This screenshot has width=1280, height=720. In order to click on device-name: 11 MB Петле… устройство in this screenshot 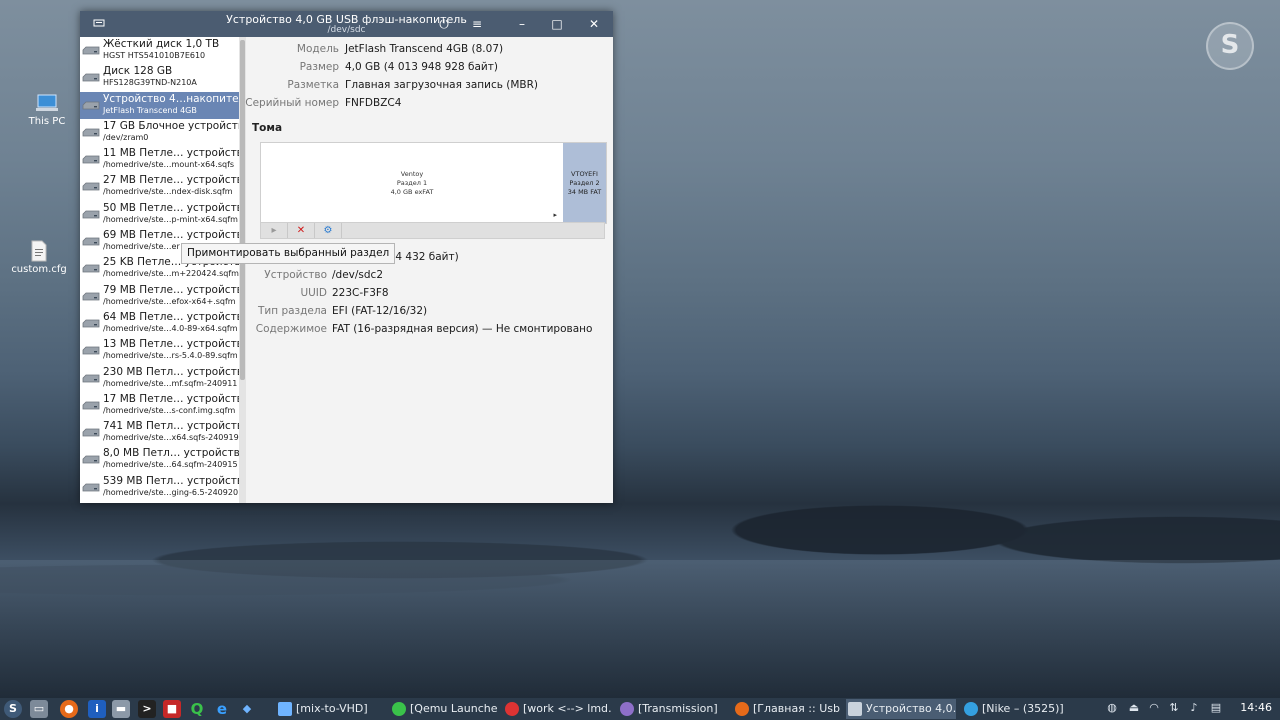, I will do `click(174, 153)`.